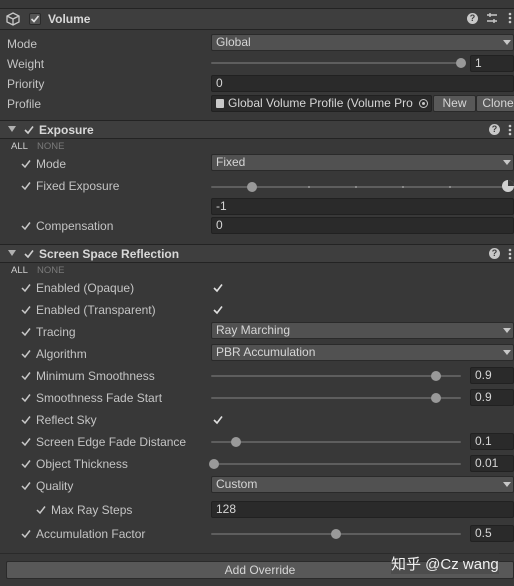  I want to click on smoothness-fade-label: Smoothness Fade Start, so click(99, 398).